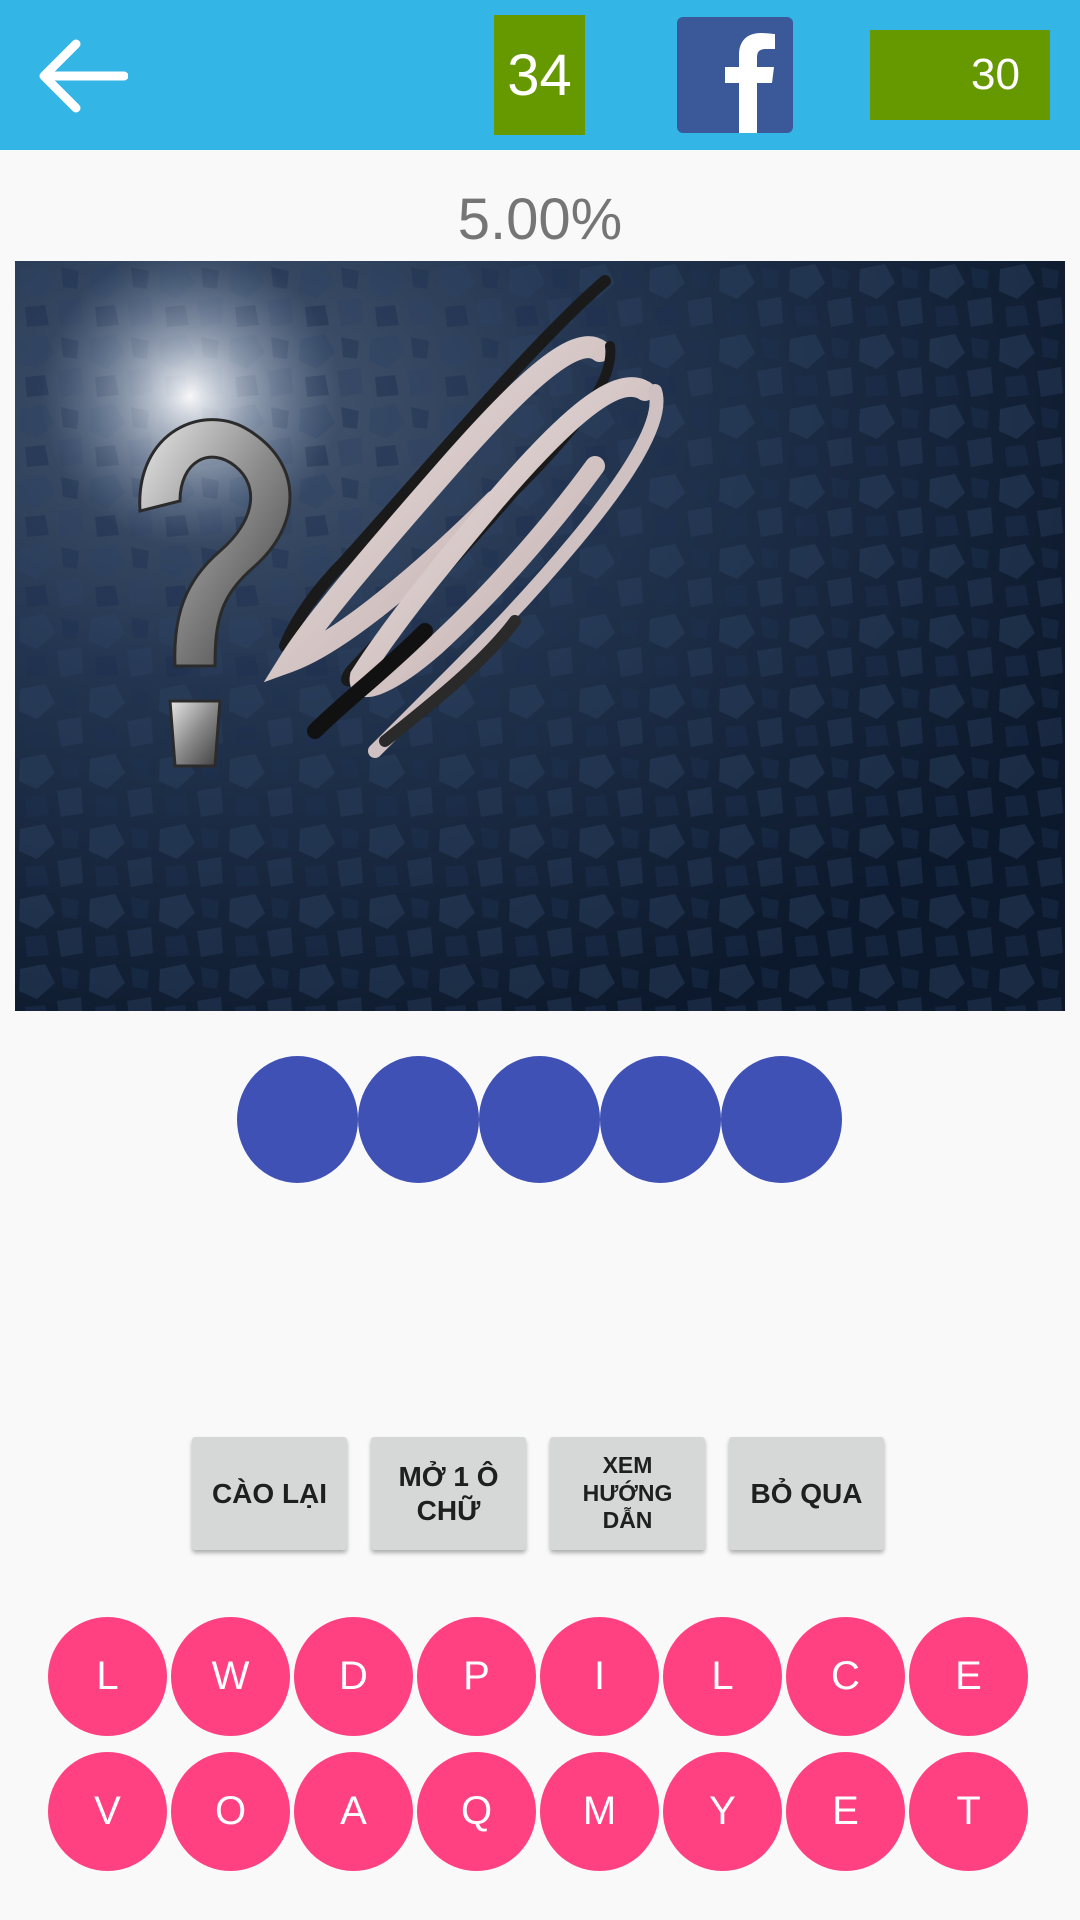  What do you see at coordinates (540, 219) in the screenshot?
I see `reveal-percent: 5.00%` at bounding box center [540, 219].